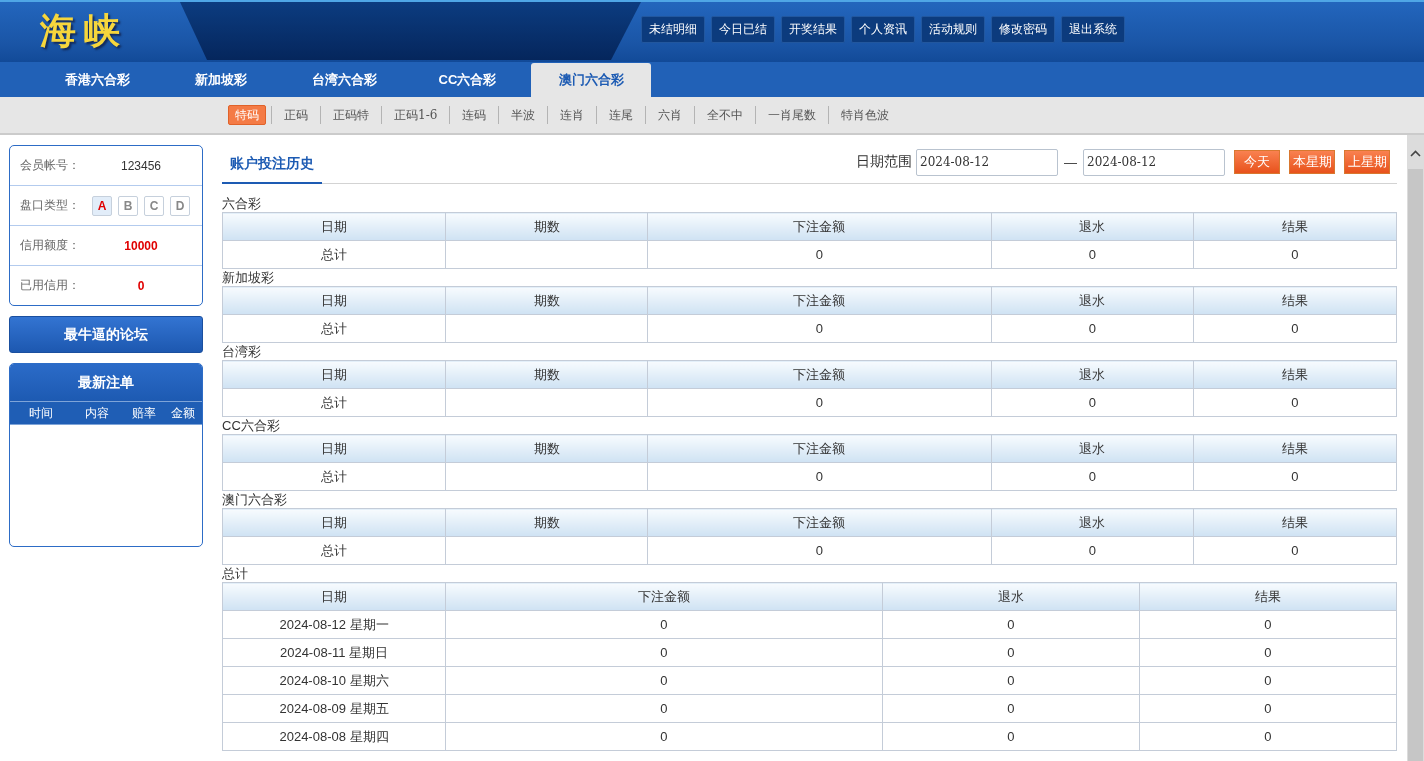 This screenshot has width=1424, height=761. What do you see at coordinates (84, 31) in the screenshot?
I see `logo-text: 海峡` at bounding box center [84, 31].